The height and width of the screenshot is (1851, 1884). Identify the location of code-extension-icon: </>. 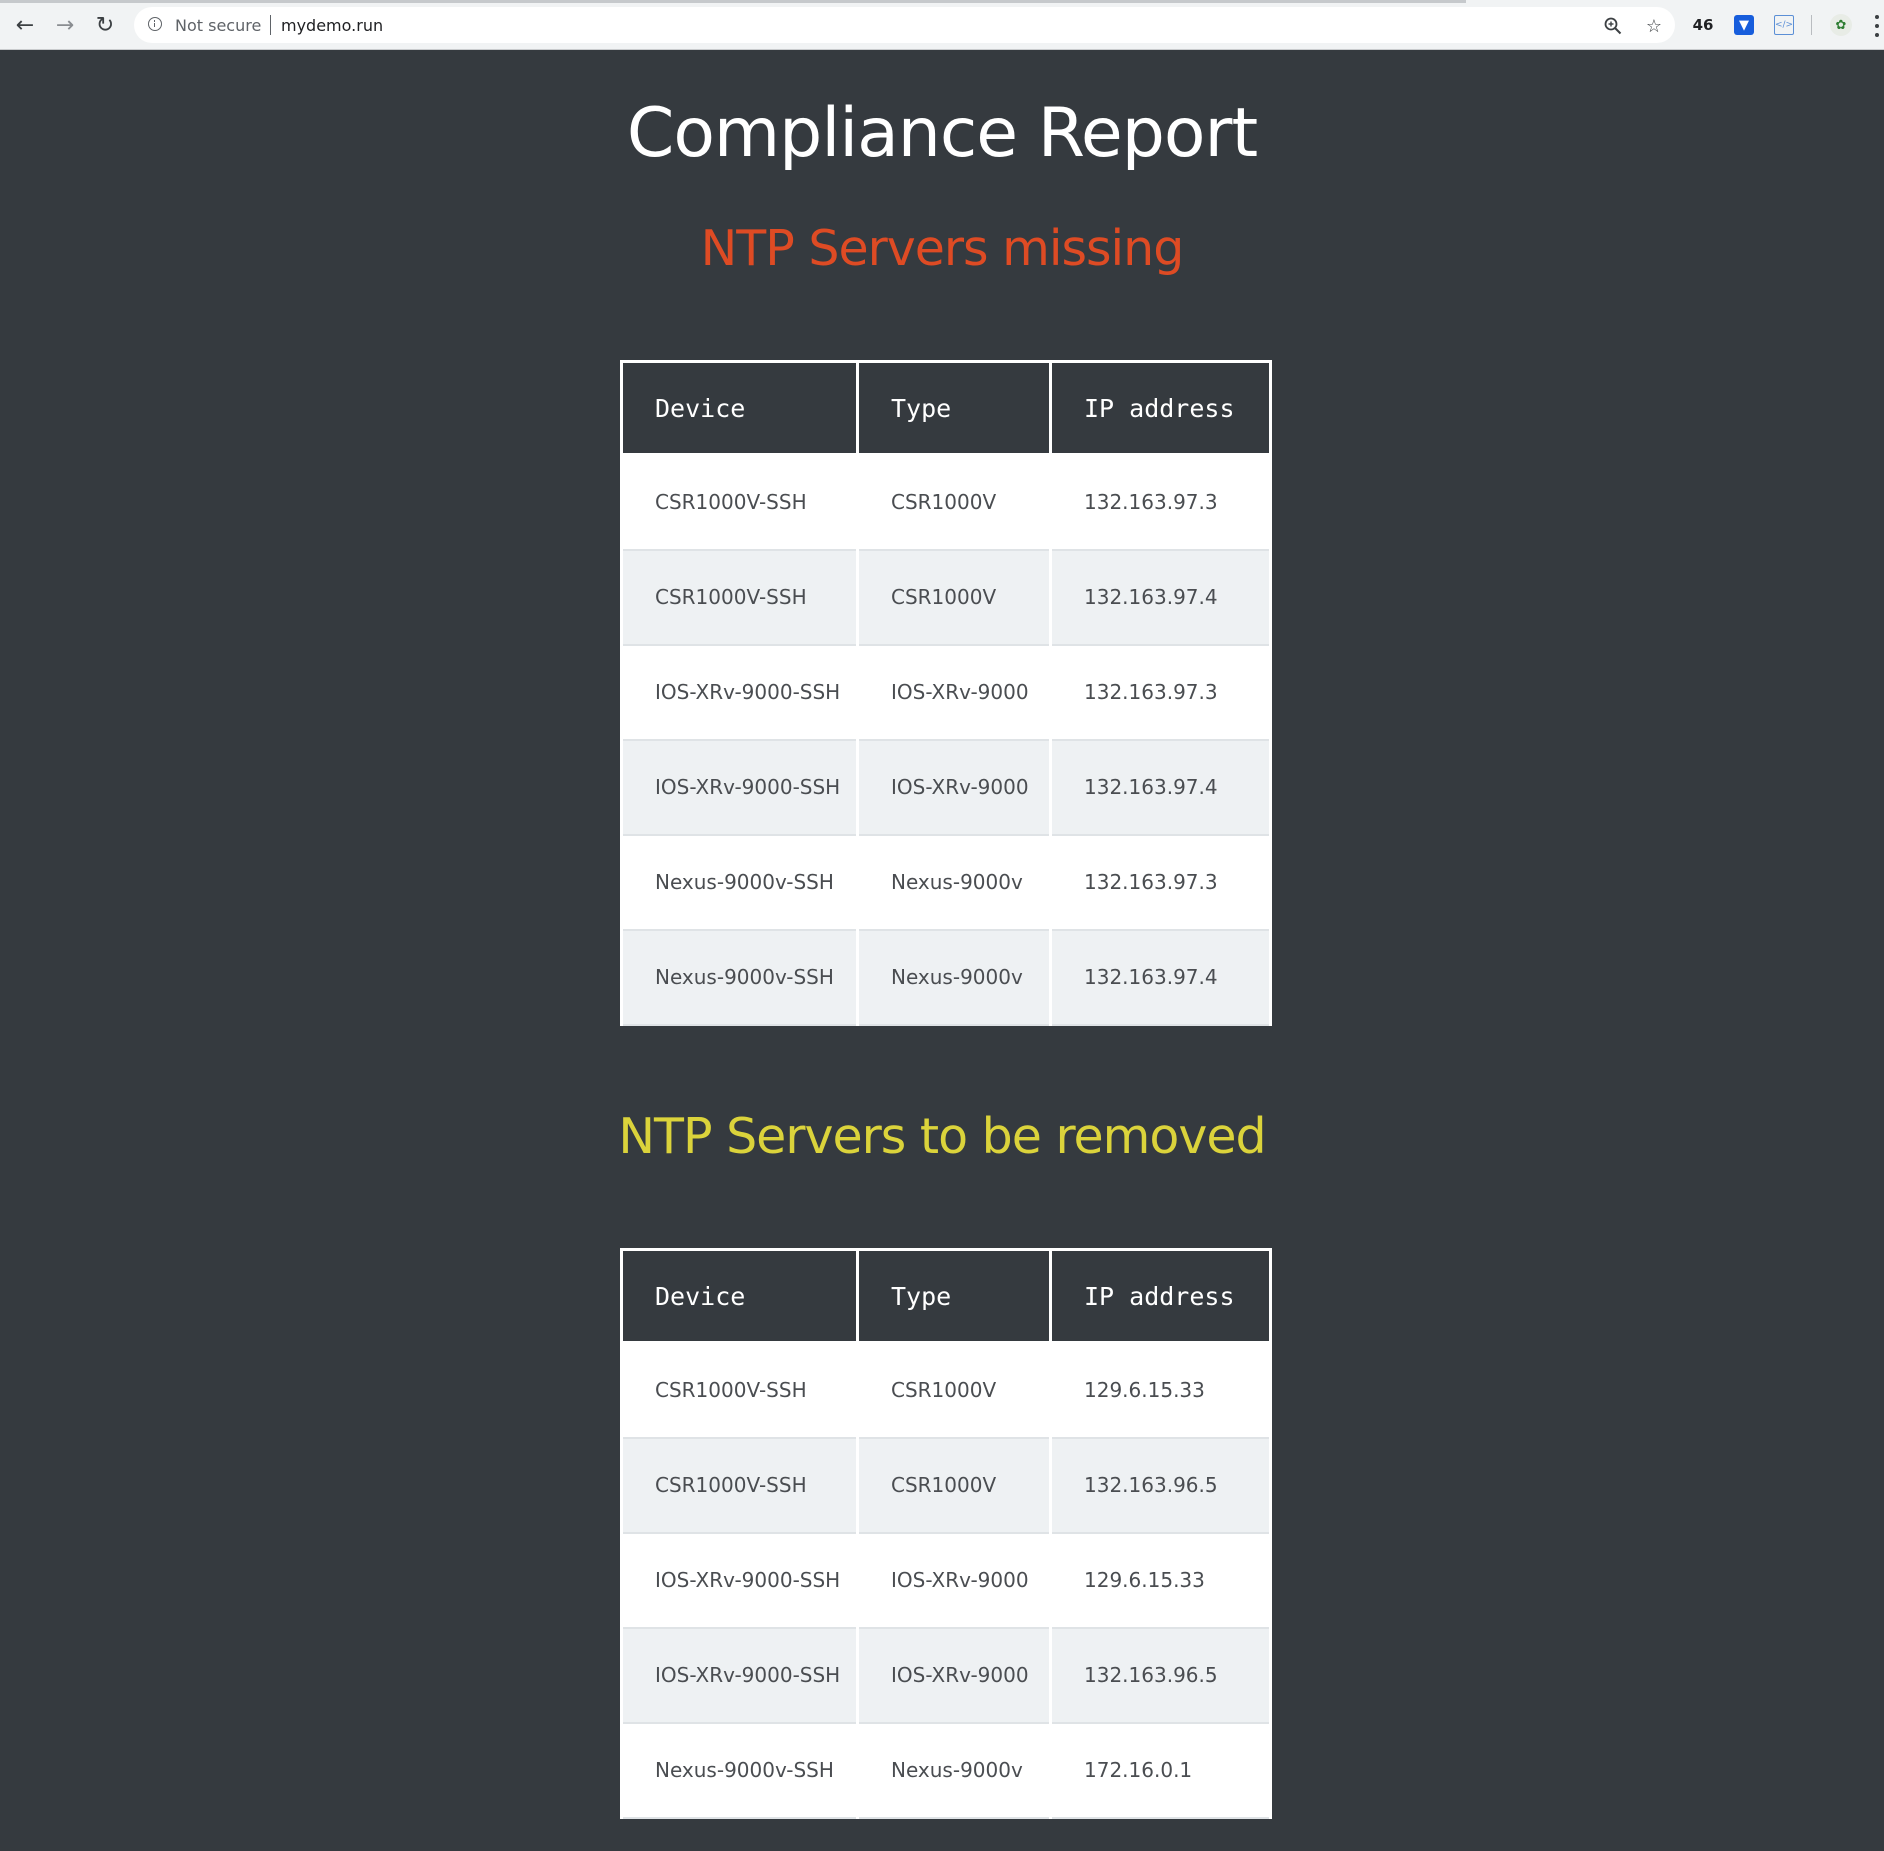
(1784, 25).